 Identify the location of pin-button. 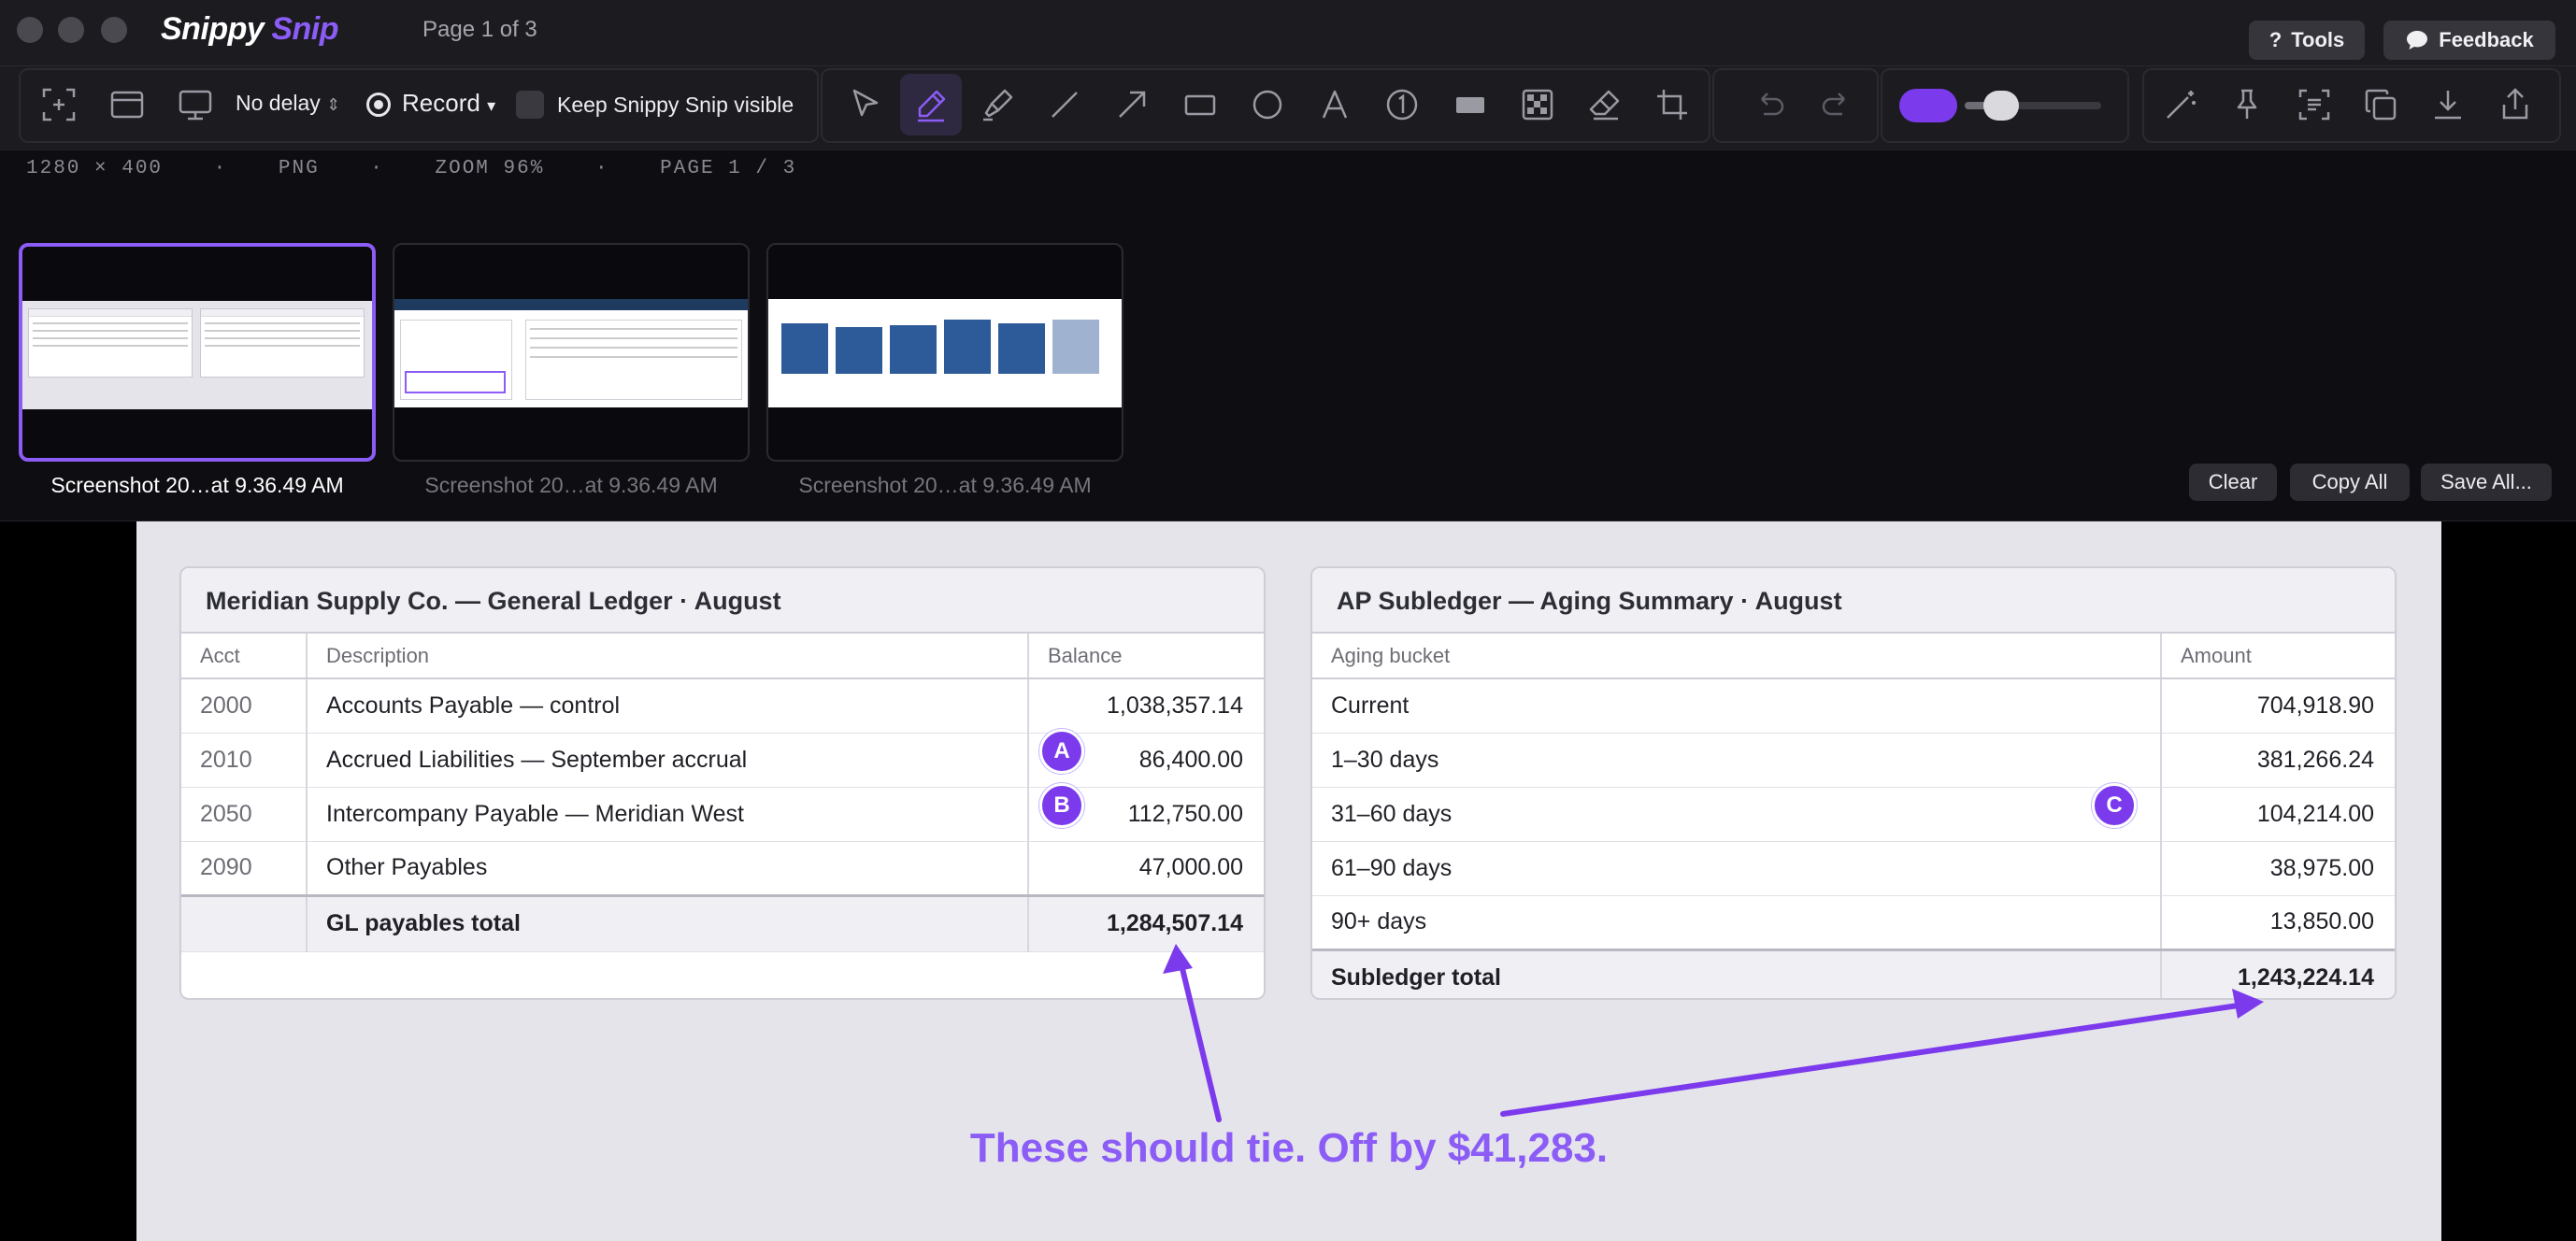
(2247, 105).